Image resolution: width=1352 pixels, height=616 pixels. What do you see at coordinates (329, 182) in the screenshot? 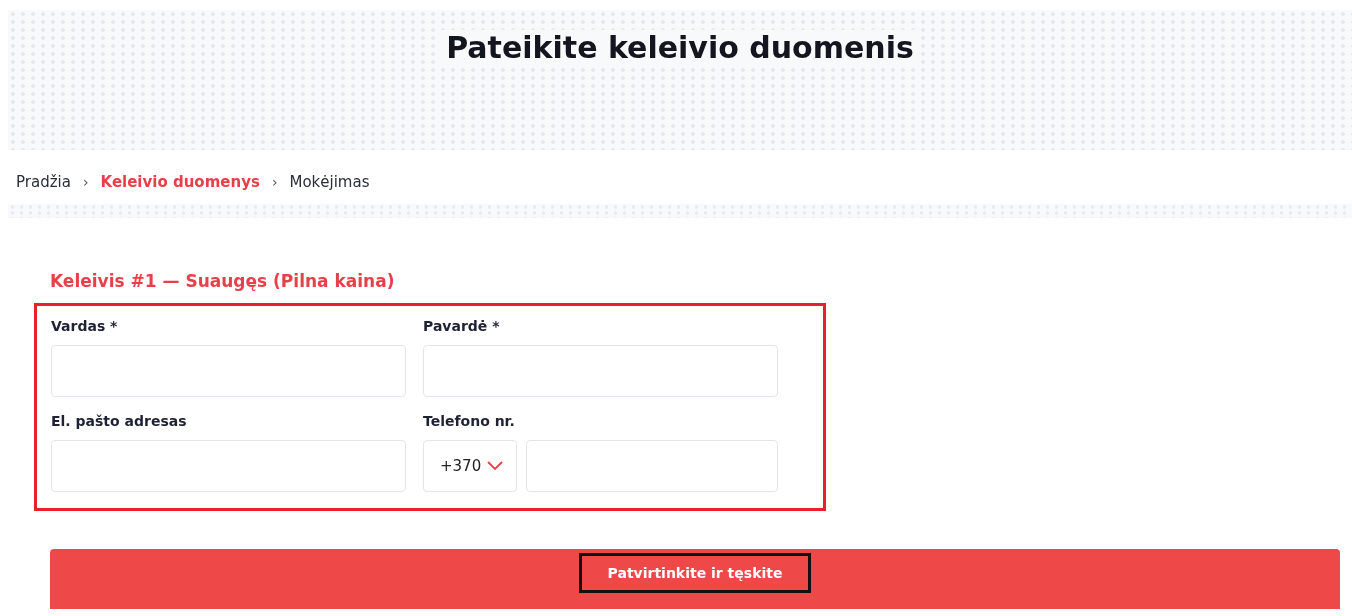
I see `breadcrumb-link: Mokėjimas` at bounding box center [329, 182].